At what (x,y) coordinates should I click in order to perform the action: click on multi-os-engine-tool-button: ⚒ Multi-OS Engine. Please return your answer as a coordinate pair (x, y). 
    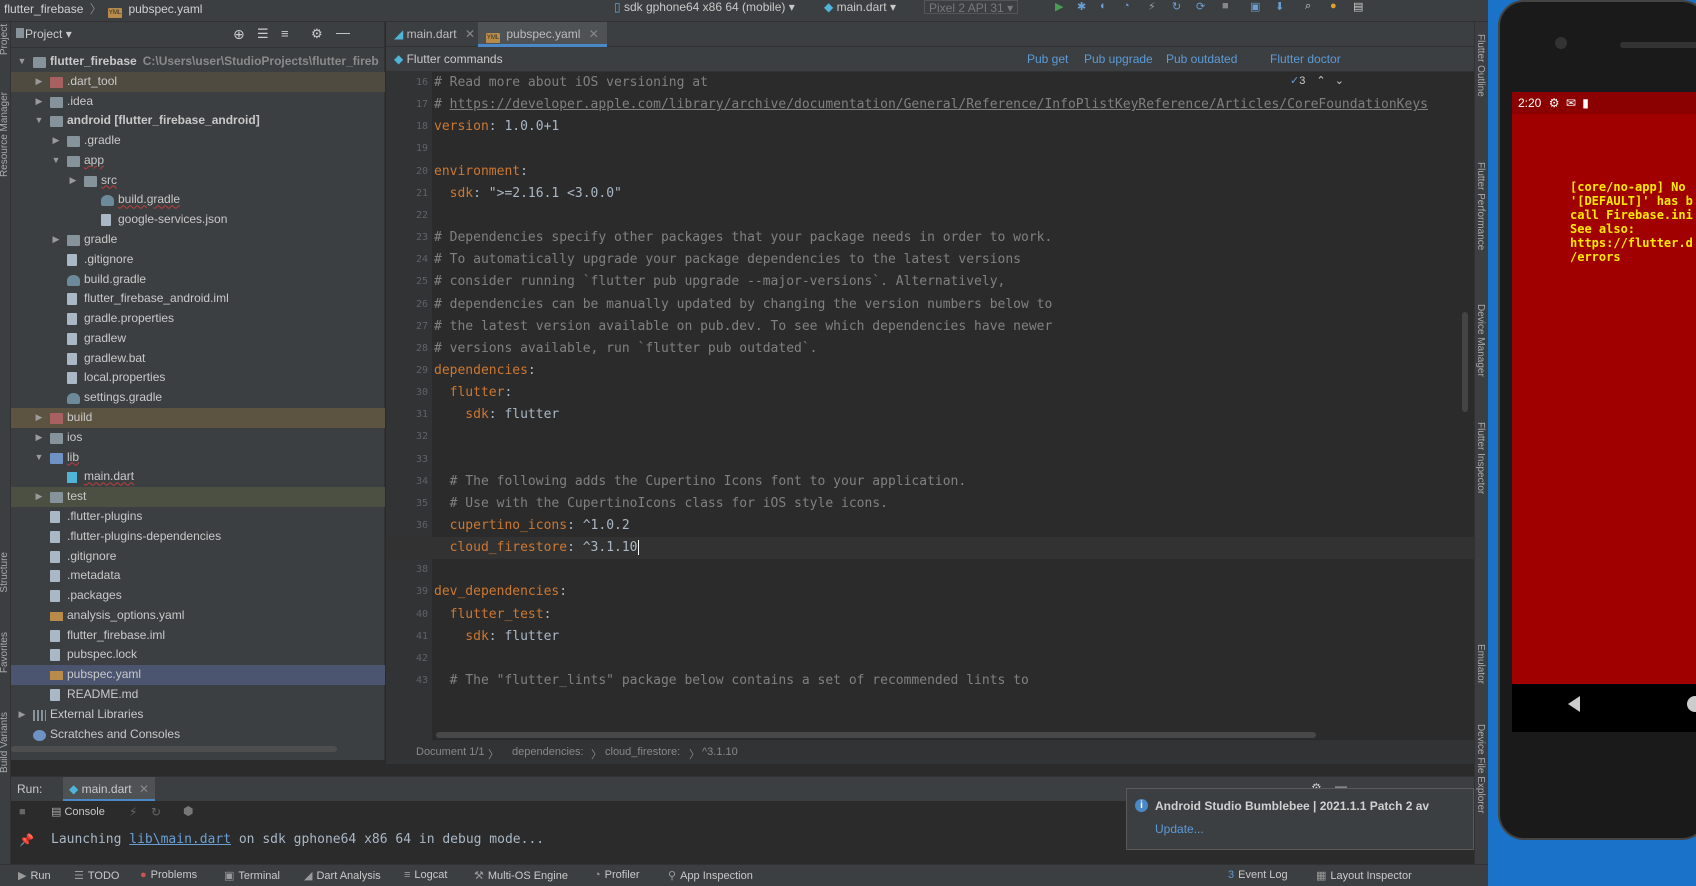
    Looking at the image, I should click on (521, 875).